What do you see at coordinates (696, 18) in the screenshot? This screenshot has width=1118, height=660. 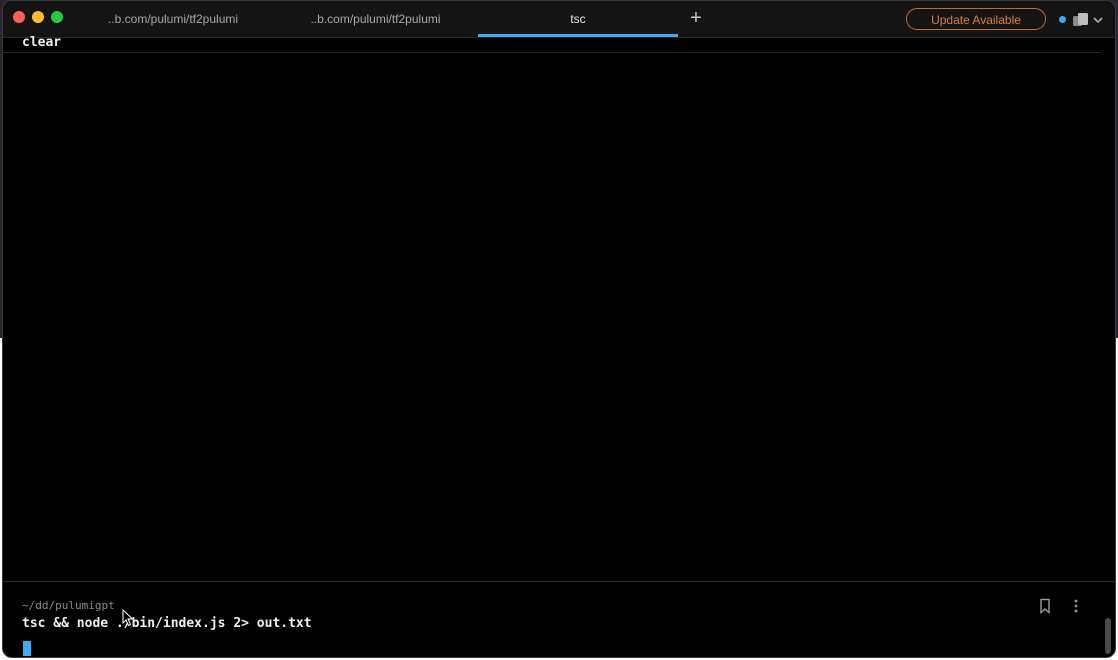 I see `new-tab-button: +` at bounding box center [696, 18].